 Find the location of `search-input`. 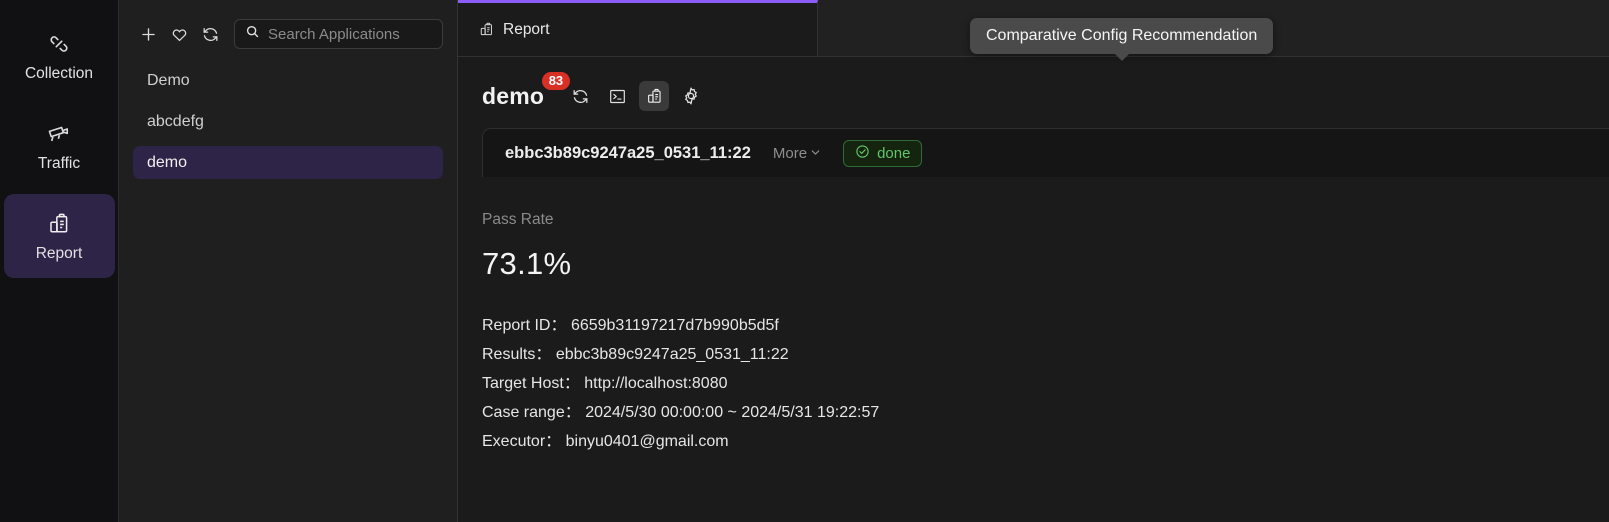

search-input is located at coordinates (350, 34).